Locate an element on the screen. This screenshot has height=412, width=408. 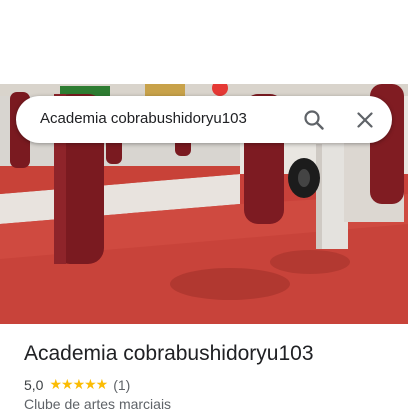
star-rating-icons: ★★★★★ is located at coordinates (78, 384).